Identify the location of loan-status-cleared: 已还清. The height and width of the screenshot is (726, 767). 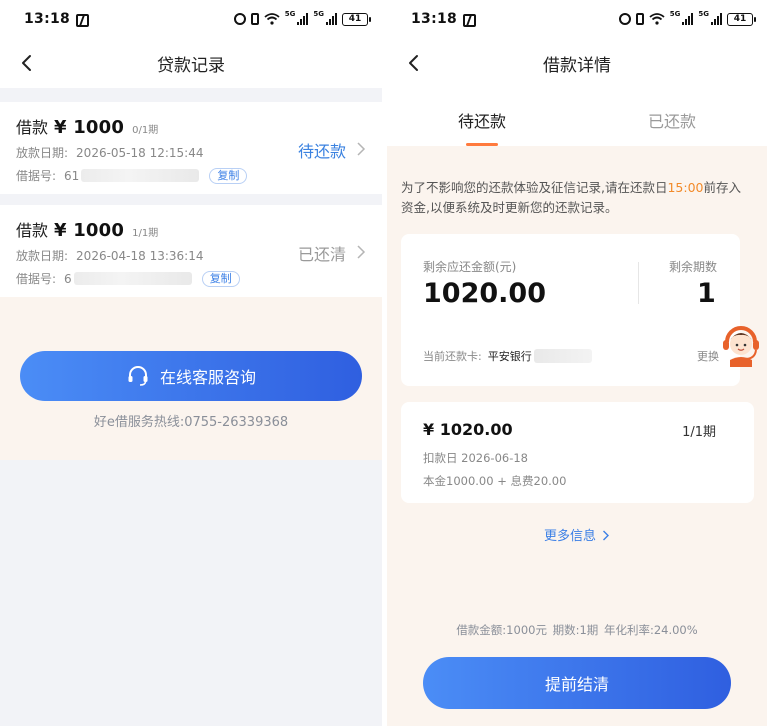
(321, 254).